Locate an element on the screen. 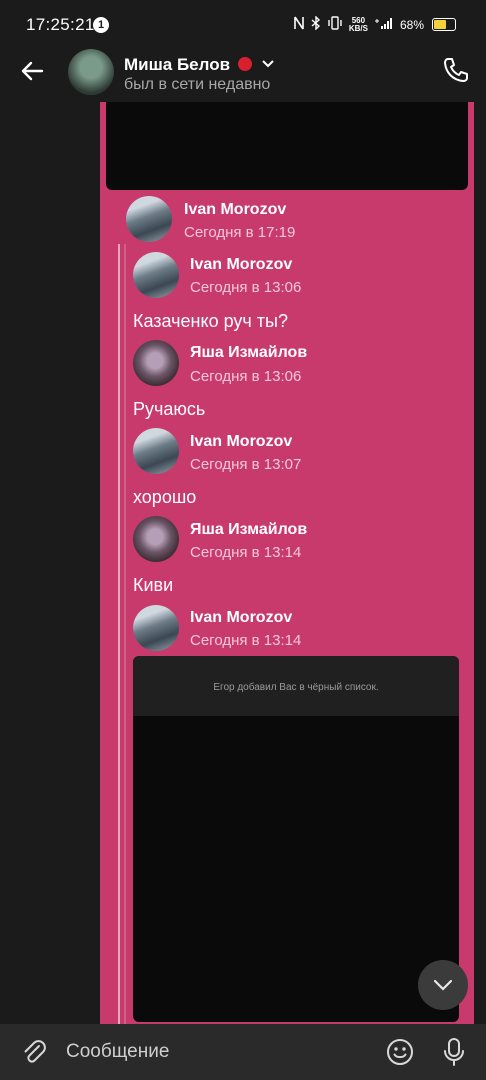  arrow-left-icon is located at coordinates (32, 71).